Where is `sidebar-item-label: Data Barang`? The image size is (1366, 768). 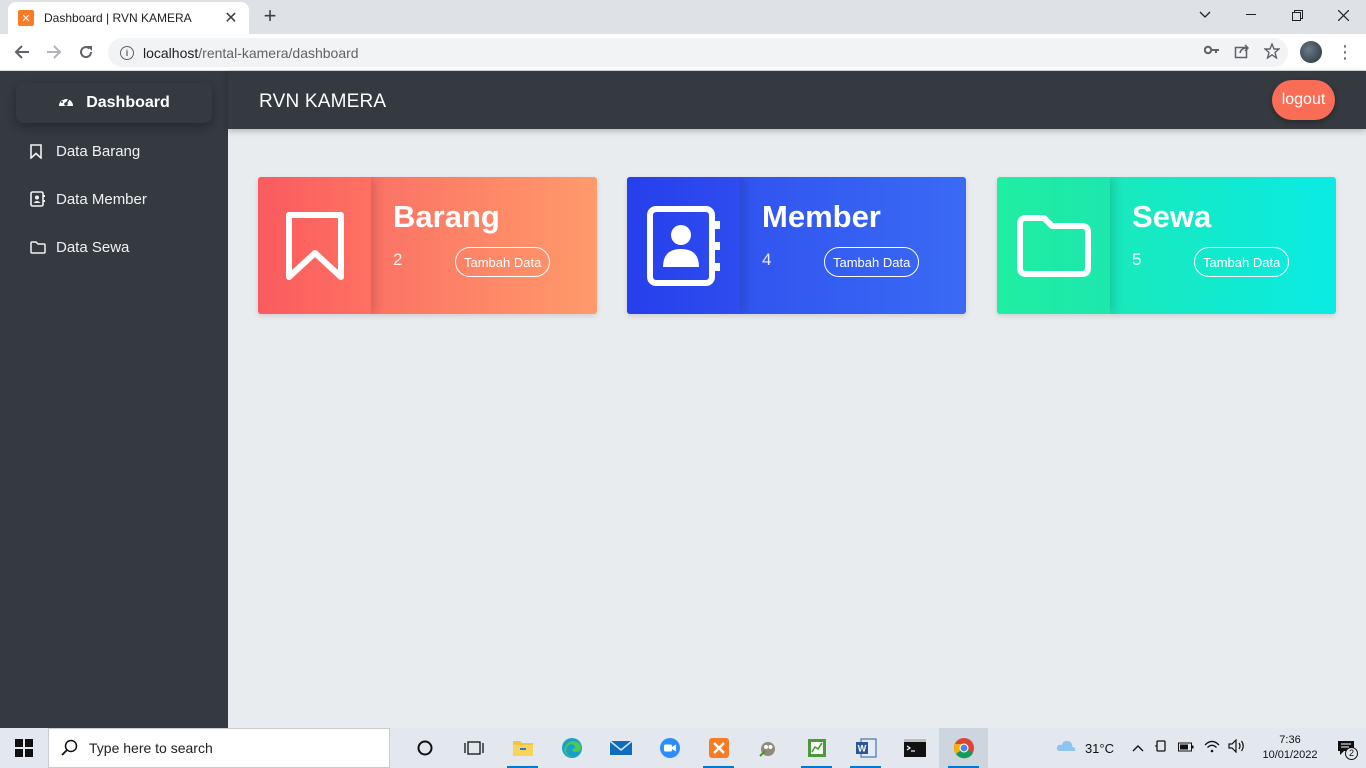 sidebar-item-label: Data Barang is located at coordinates (98, 151).